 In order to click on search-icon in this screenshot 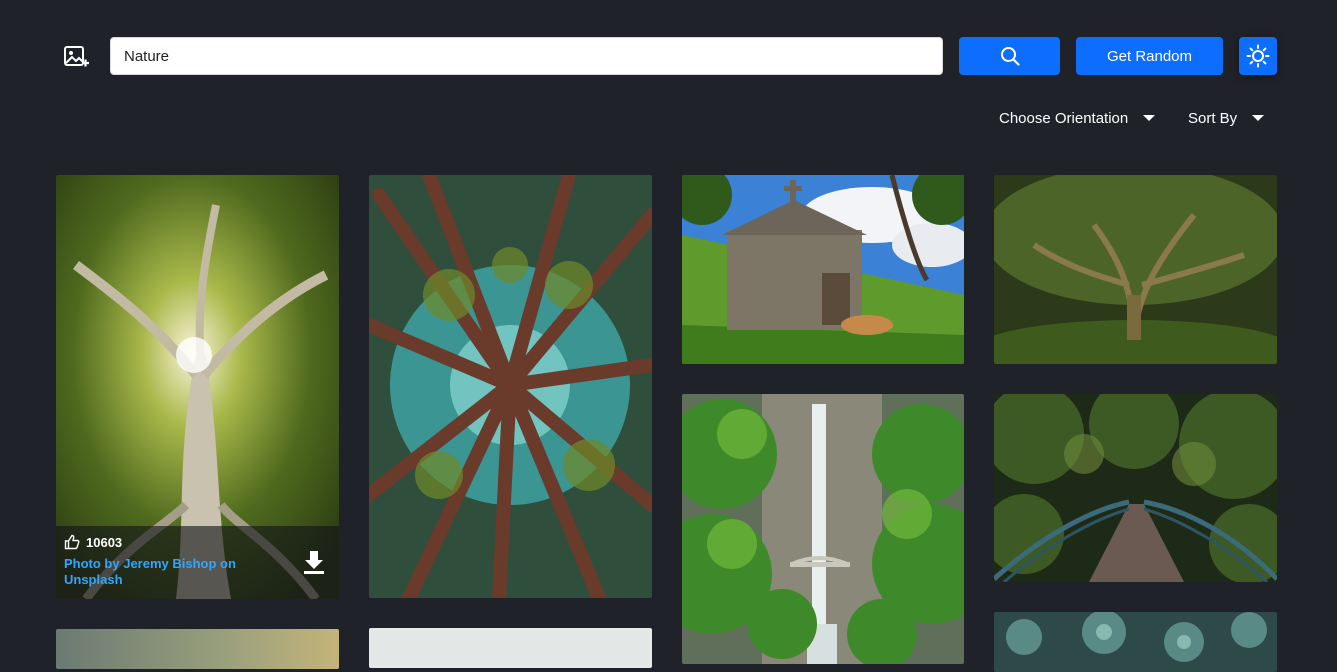, I will do `click(1010, 56)`.